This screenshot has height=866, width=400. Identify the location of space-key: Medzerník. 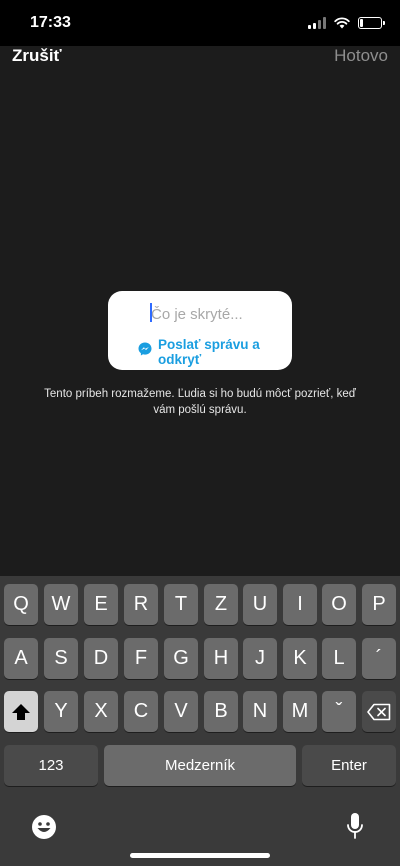
(200, 765).